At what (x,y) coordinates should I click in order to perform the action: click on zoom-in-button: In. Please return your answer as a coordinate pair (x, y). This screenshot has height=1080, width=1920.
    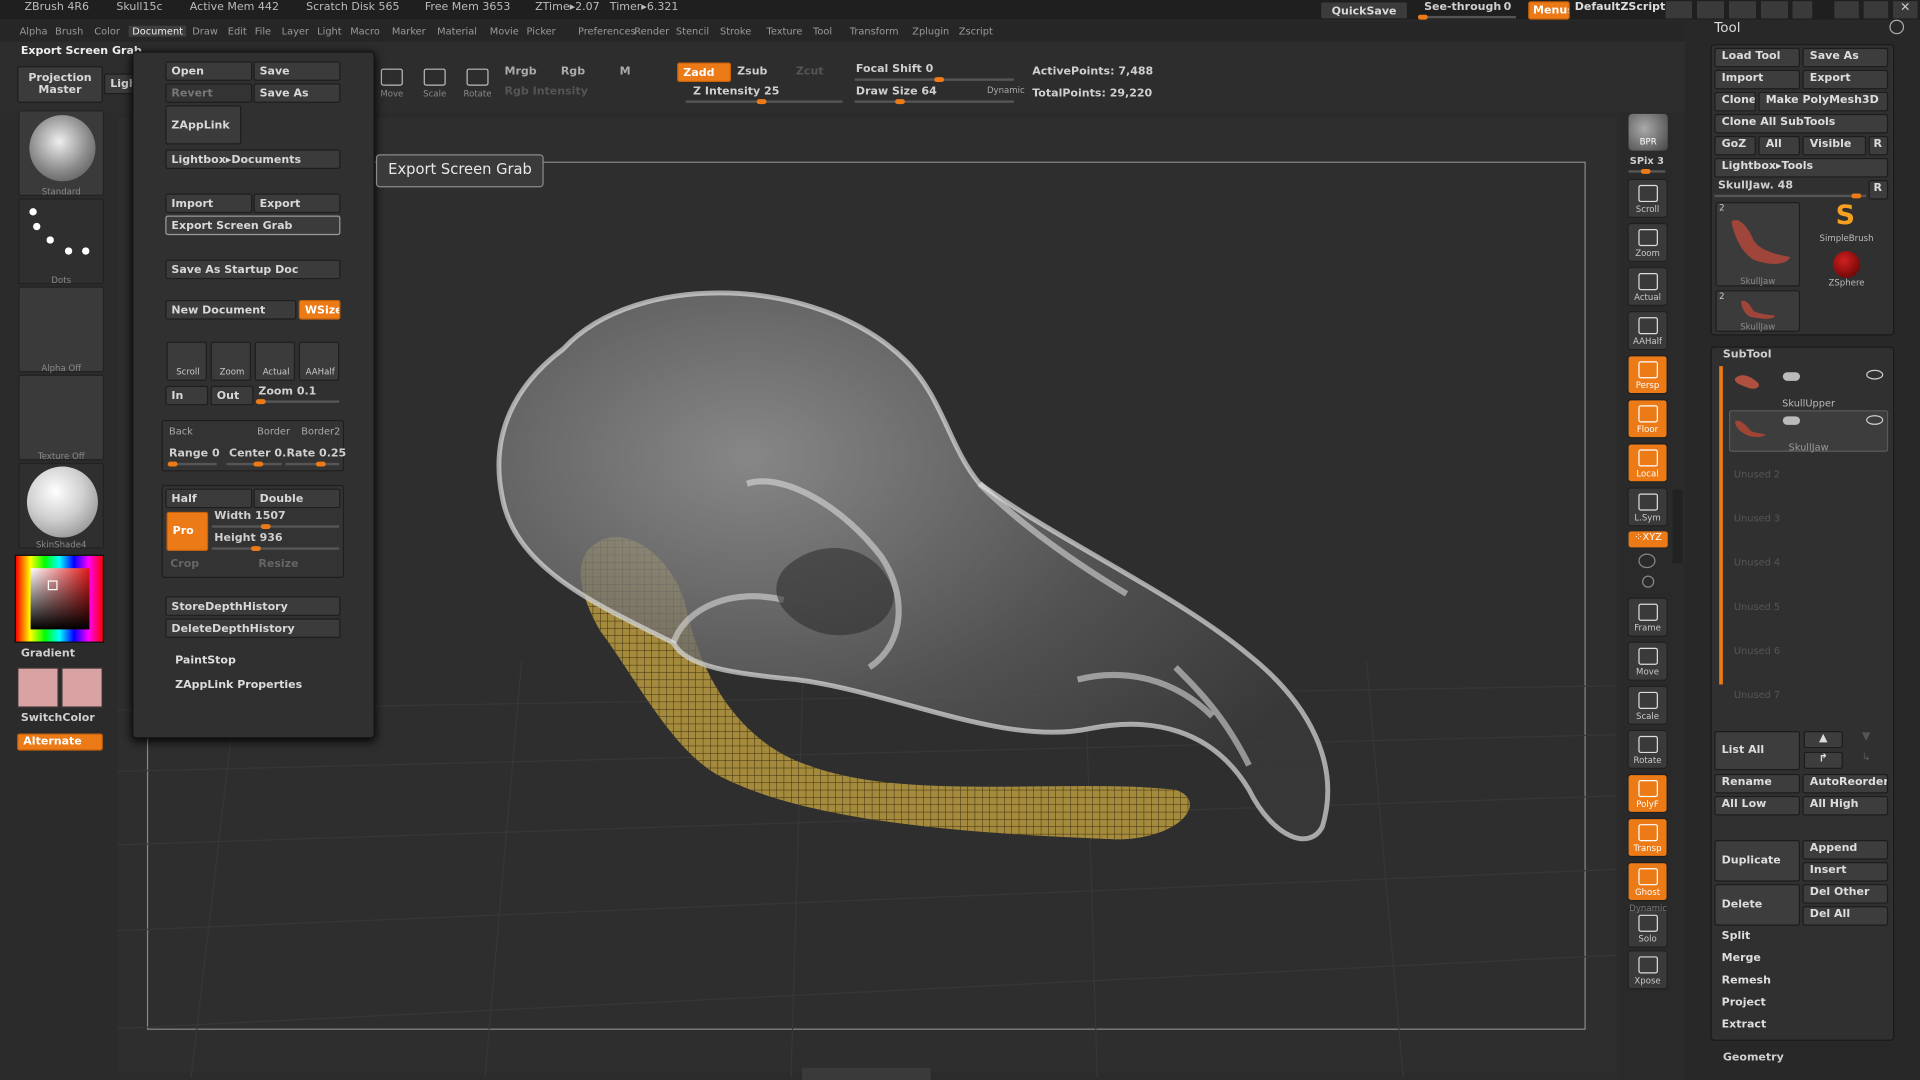
    Looking at the image, I should click on (187, 395).